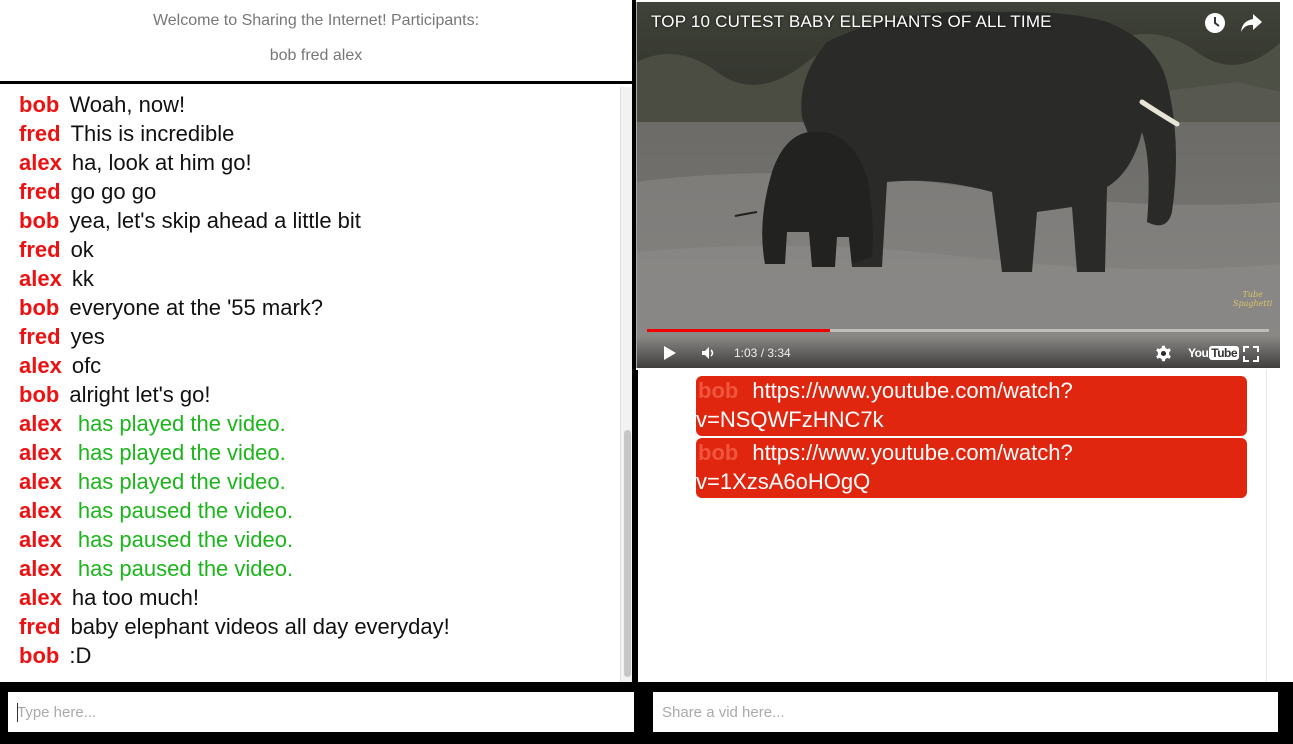  I want to click on chat-message-text: everyone at the '55 mark?, so click(196, 307).